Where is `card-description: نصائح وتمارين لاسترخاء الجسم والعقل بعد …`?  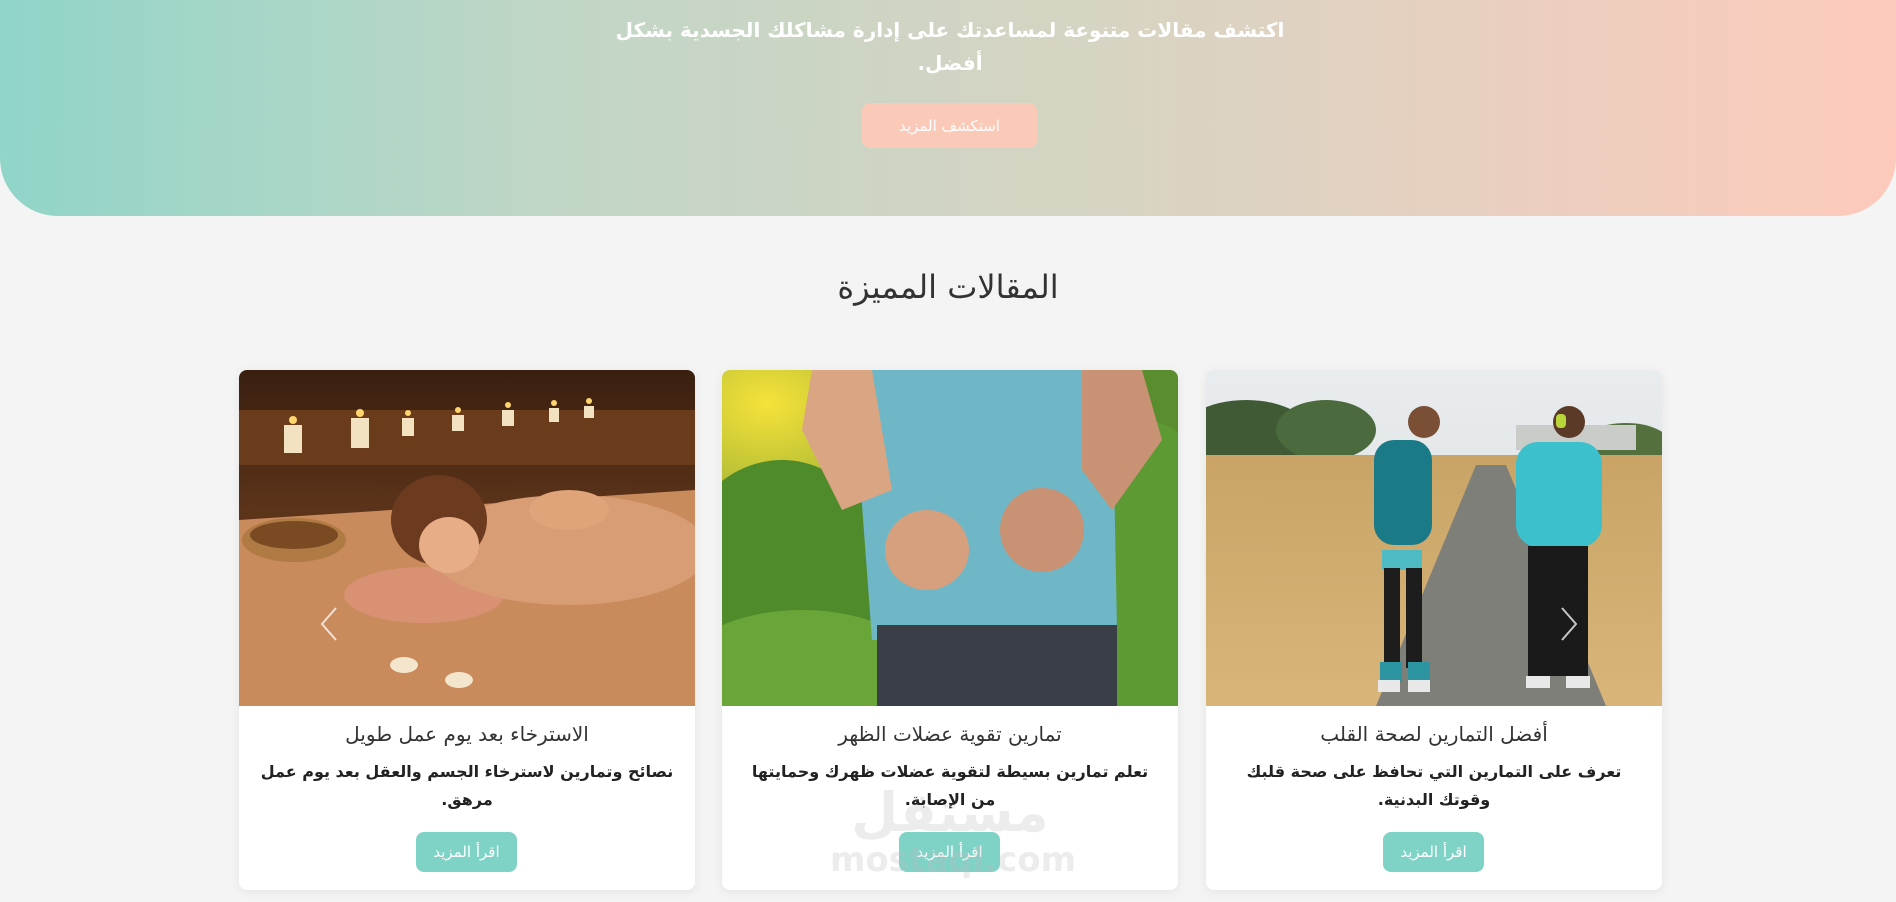 card-description: نصائح وتمارين لاسترخاء الجسم والعقل بعد … is located at coordinates (467, 785).